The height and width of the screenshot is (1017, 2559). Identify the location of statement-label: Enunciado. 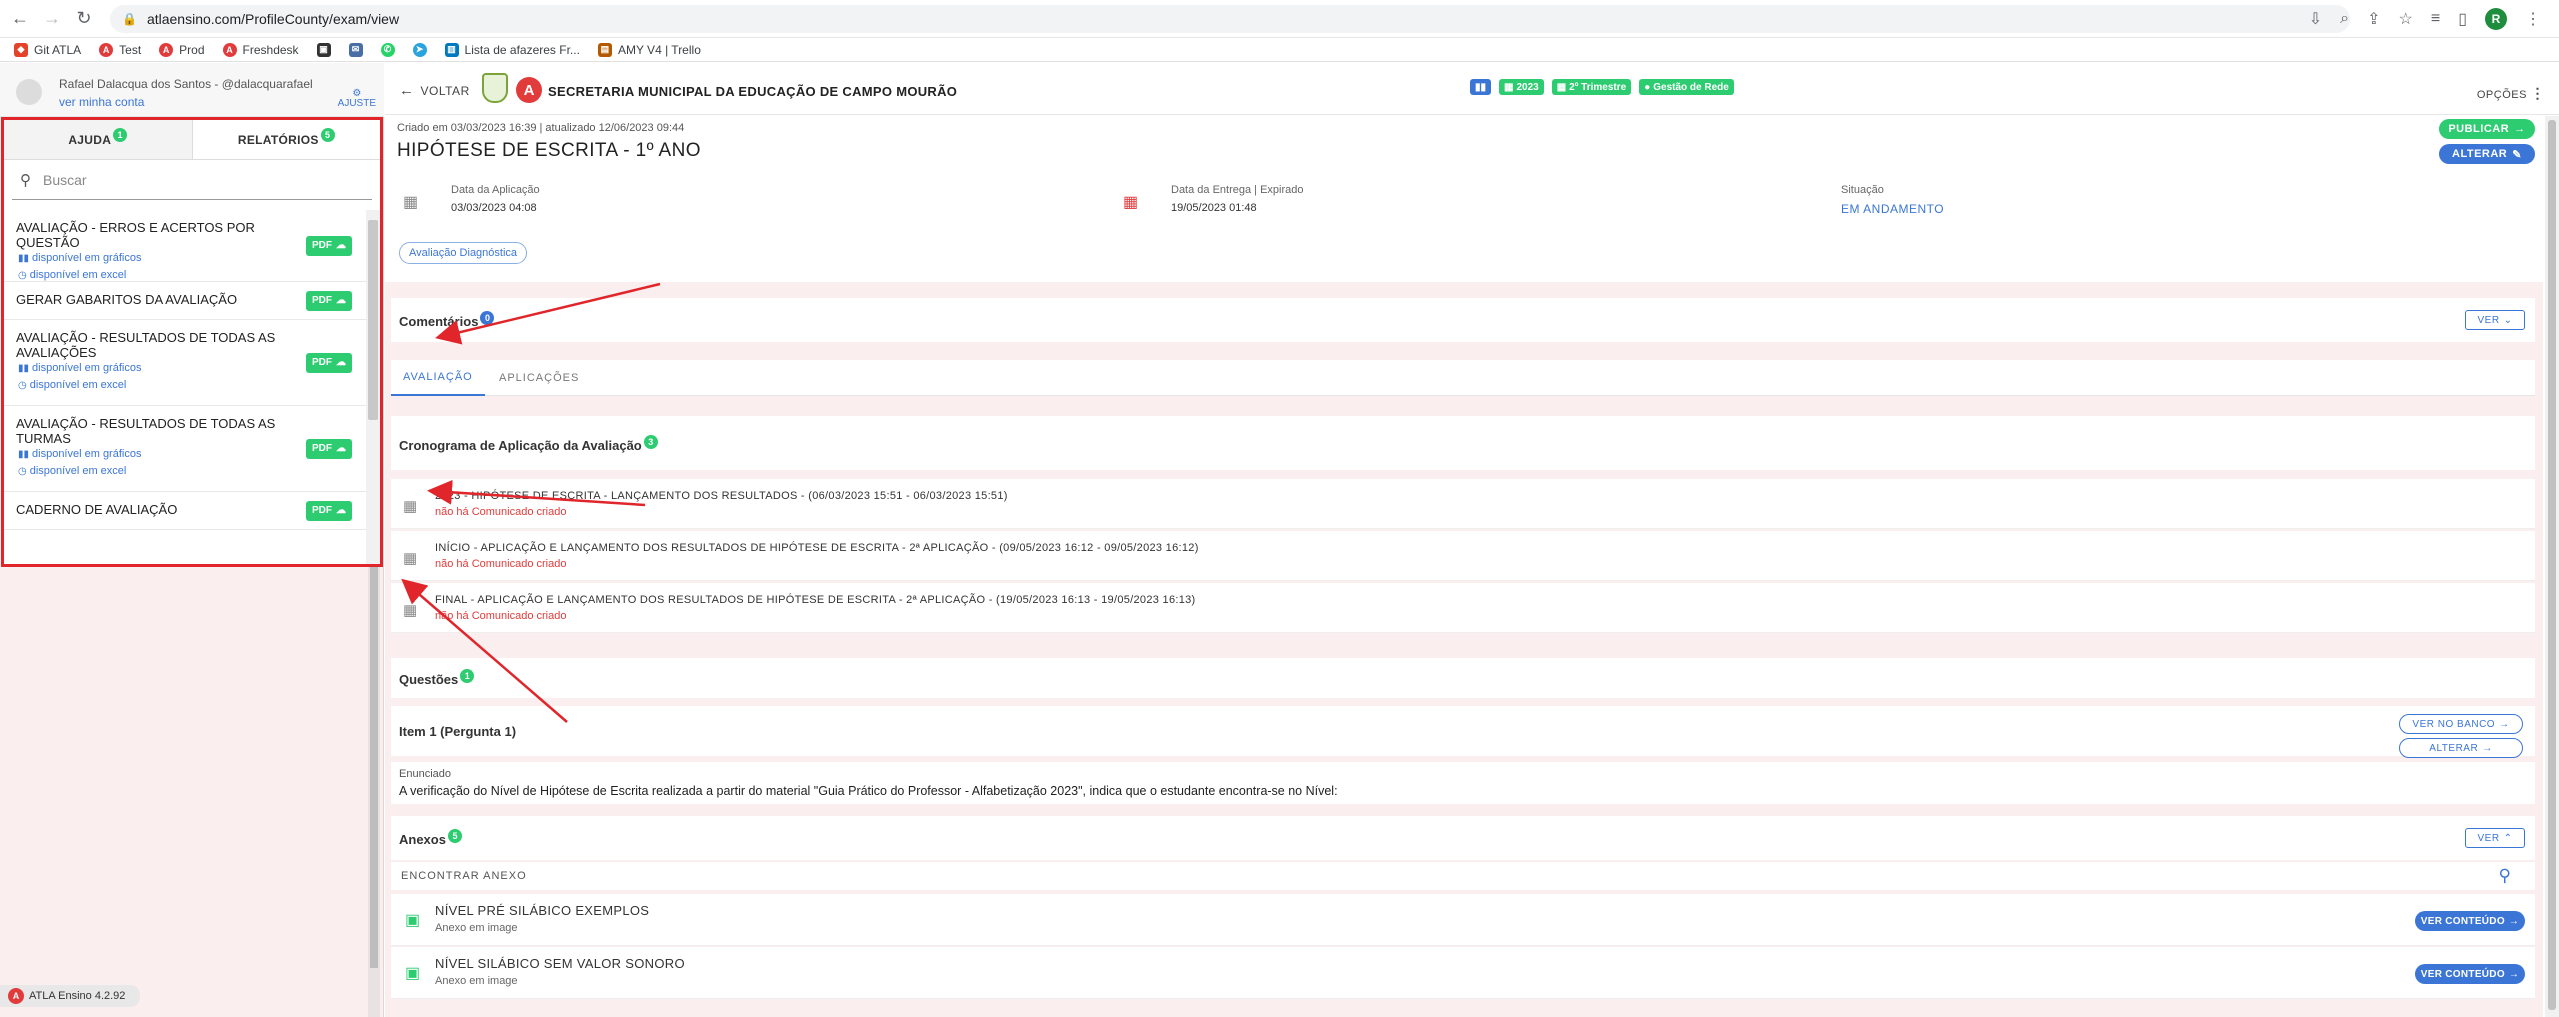
(425, 774).